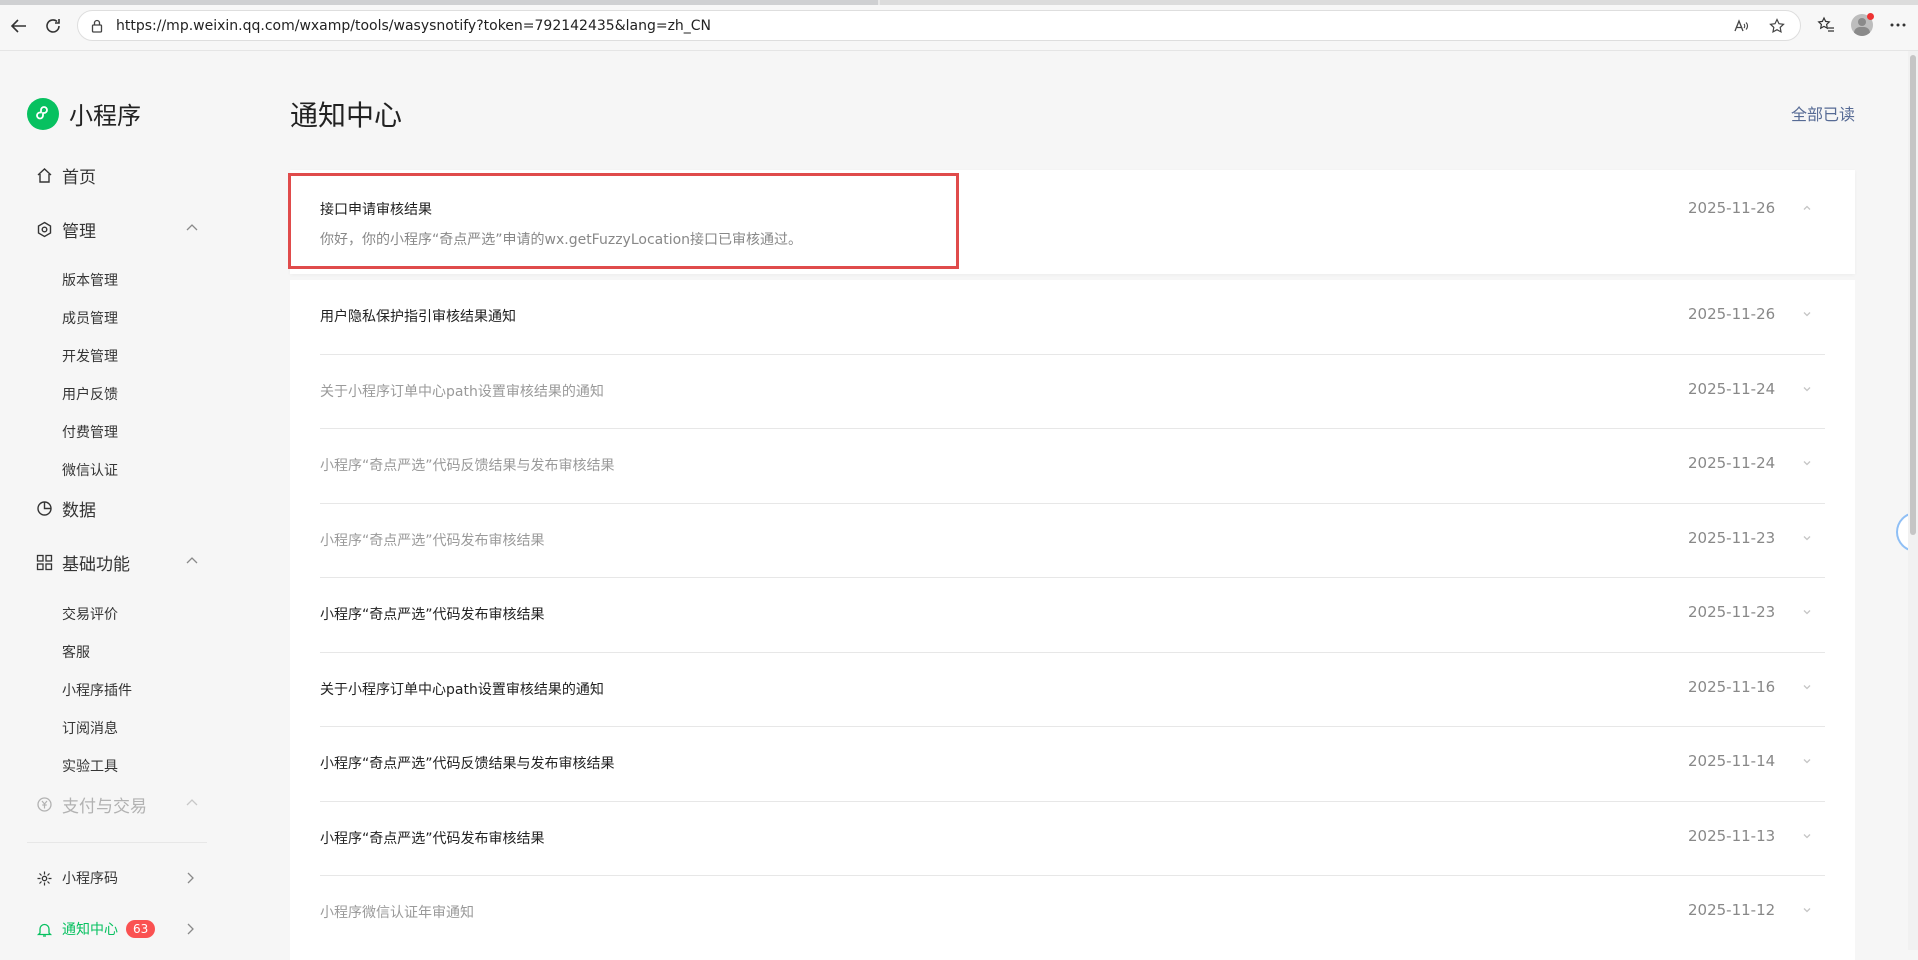 This screenshot has width=1918, height=960. Describe the element at coordinates (90, 766) in the screenshot. I see `sidebar-subitem-experiment: 实验工具` at that location.